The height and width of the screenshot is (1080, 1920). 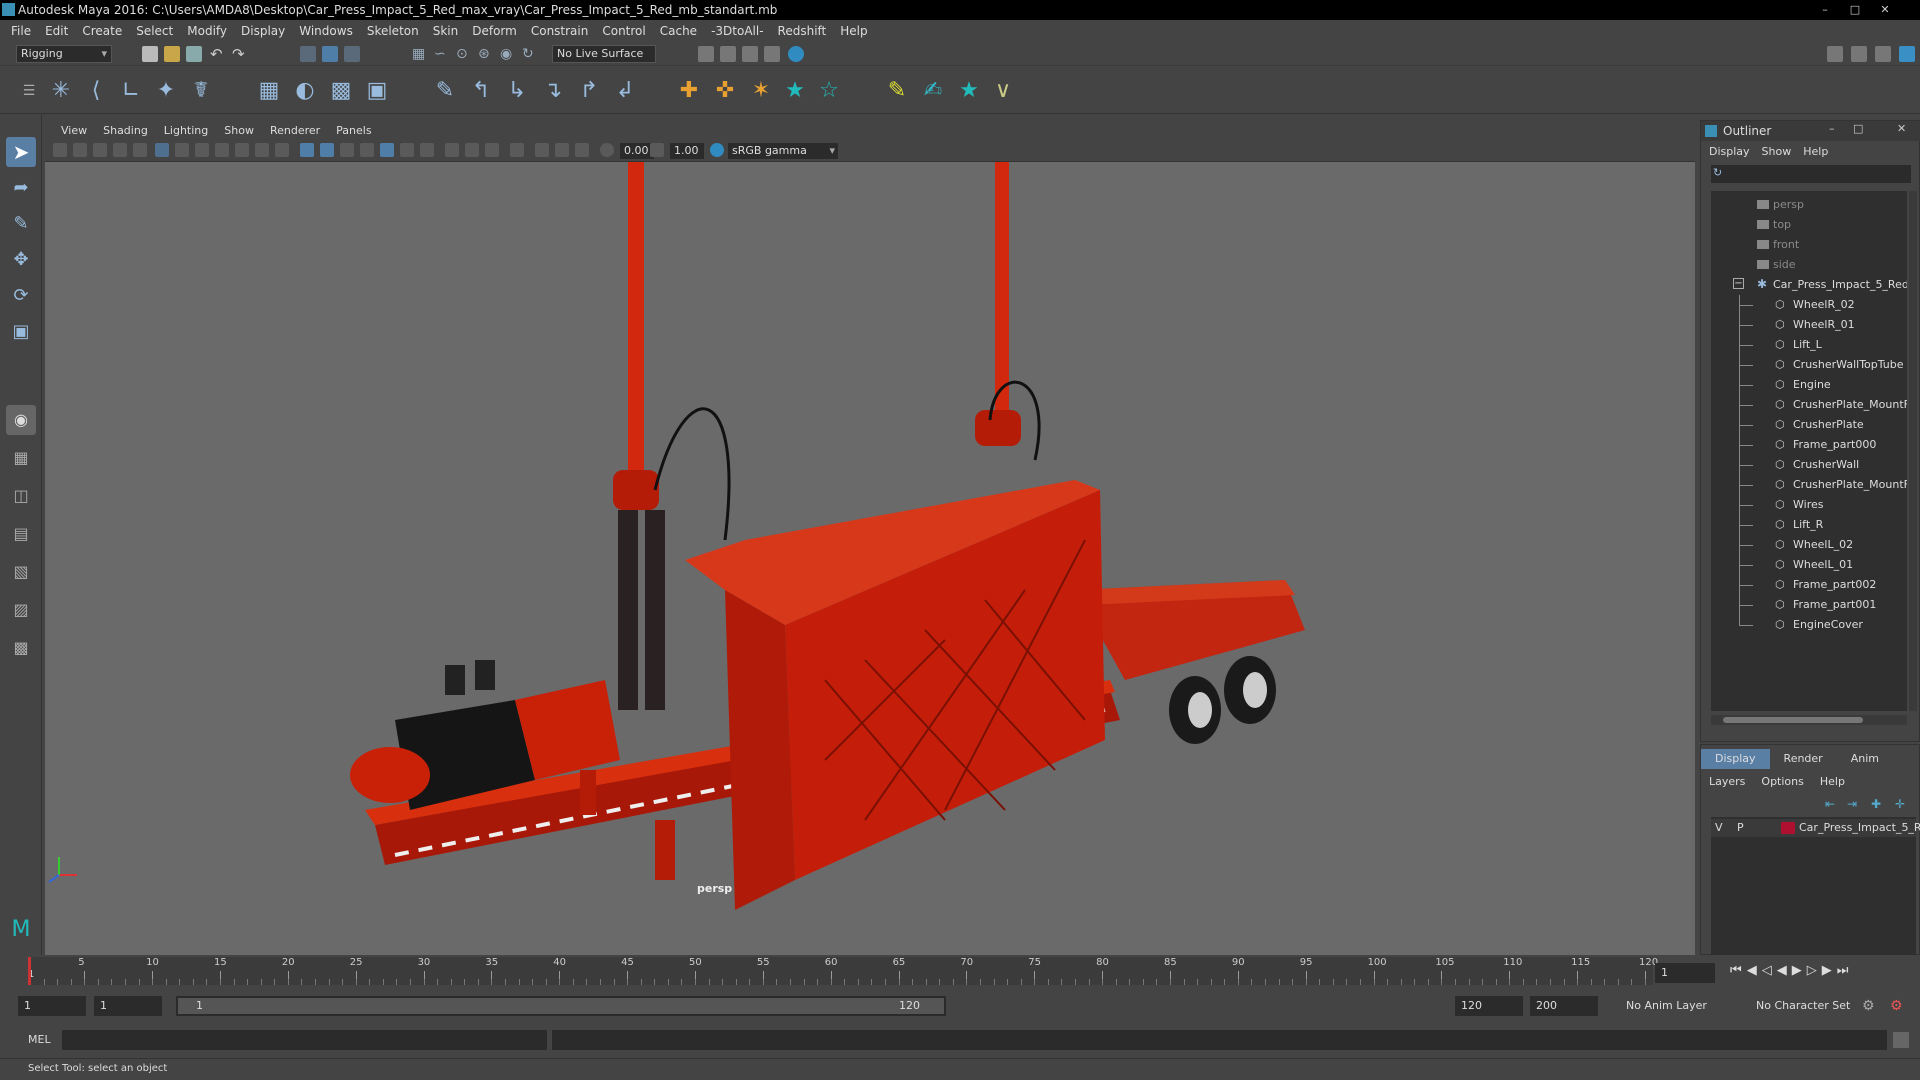 What do you see at coordinates (562, 31) in the screenshot?
I see `menu-constrain: Constrain` at bounding box center [562, 31].